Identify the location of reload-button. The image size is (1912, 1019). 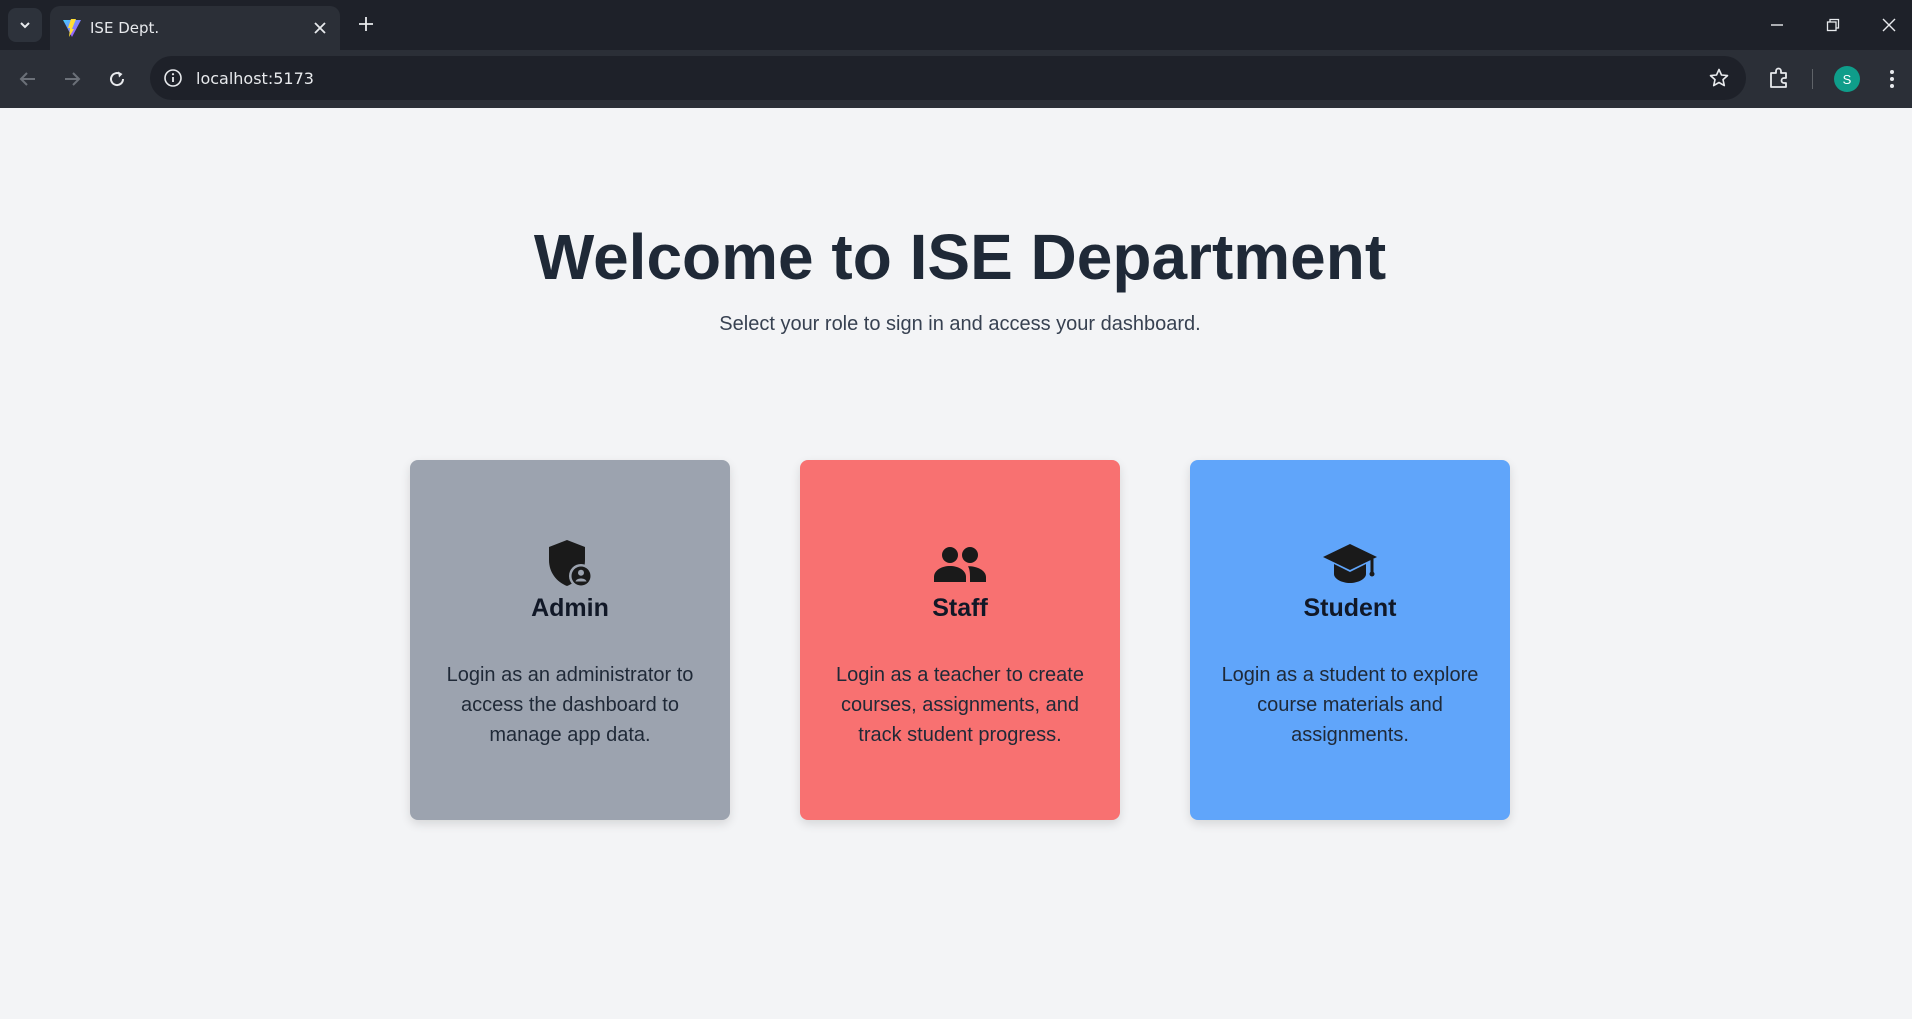
(117, 79).